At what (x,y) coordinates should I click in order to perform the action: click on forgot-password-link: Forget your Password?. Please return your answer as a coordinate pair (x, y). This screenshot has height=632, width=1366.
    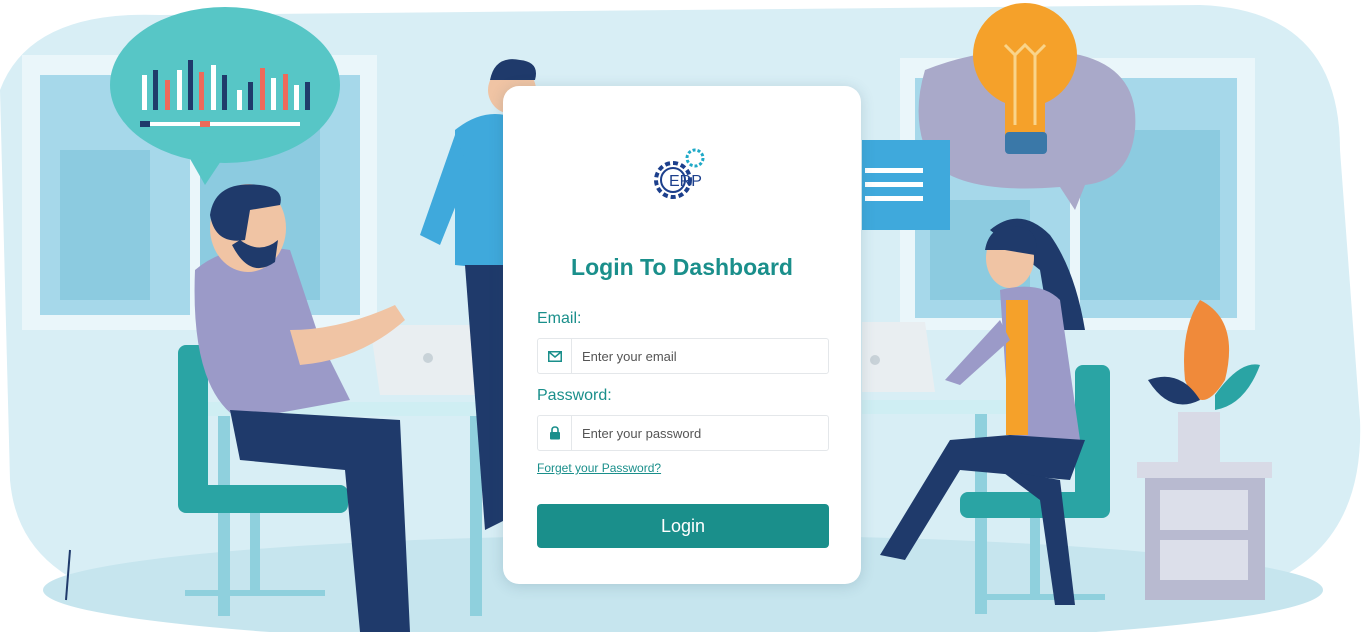
    Looking at the image, I should click on (599, 468).